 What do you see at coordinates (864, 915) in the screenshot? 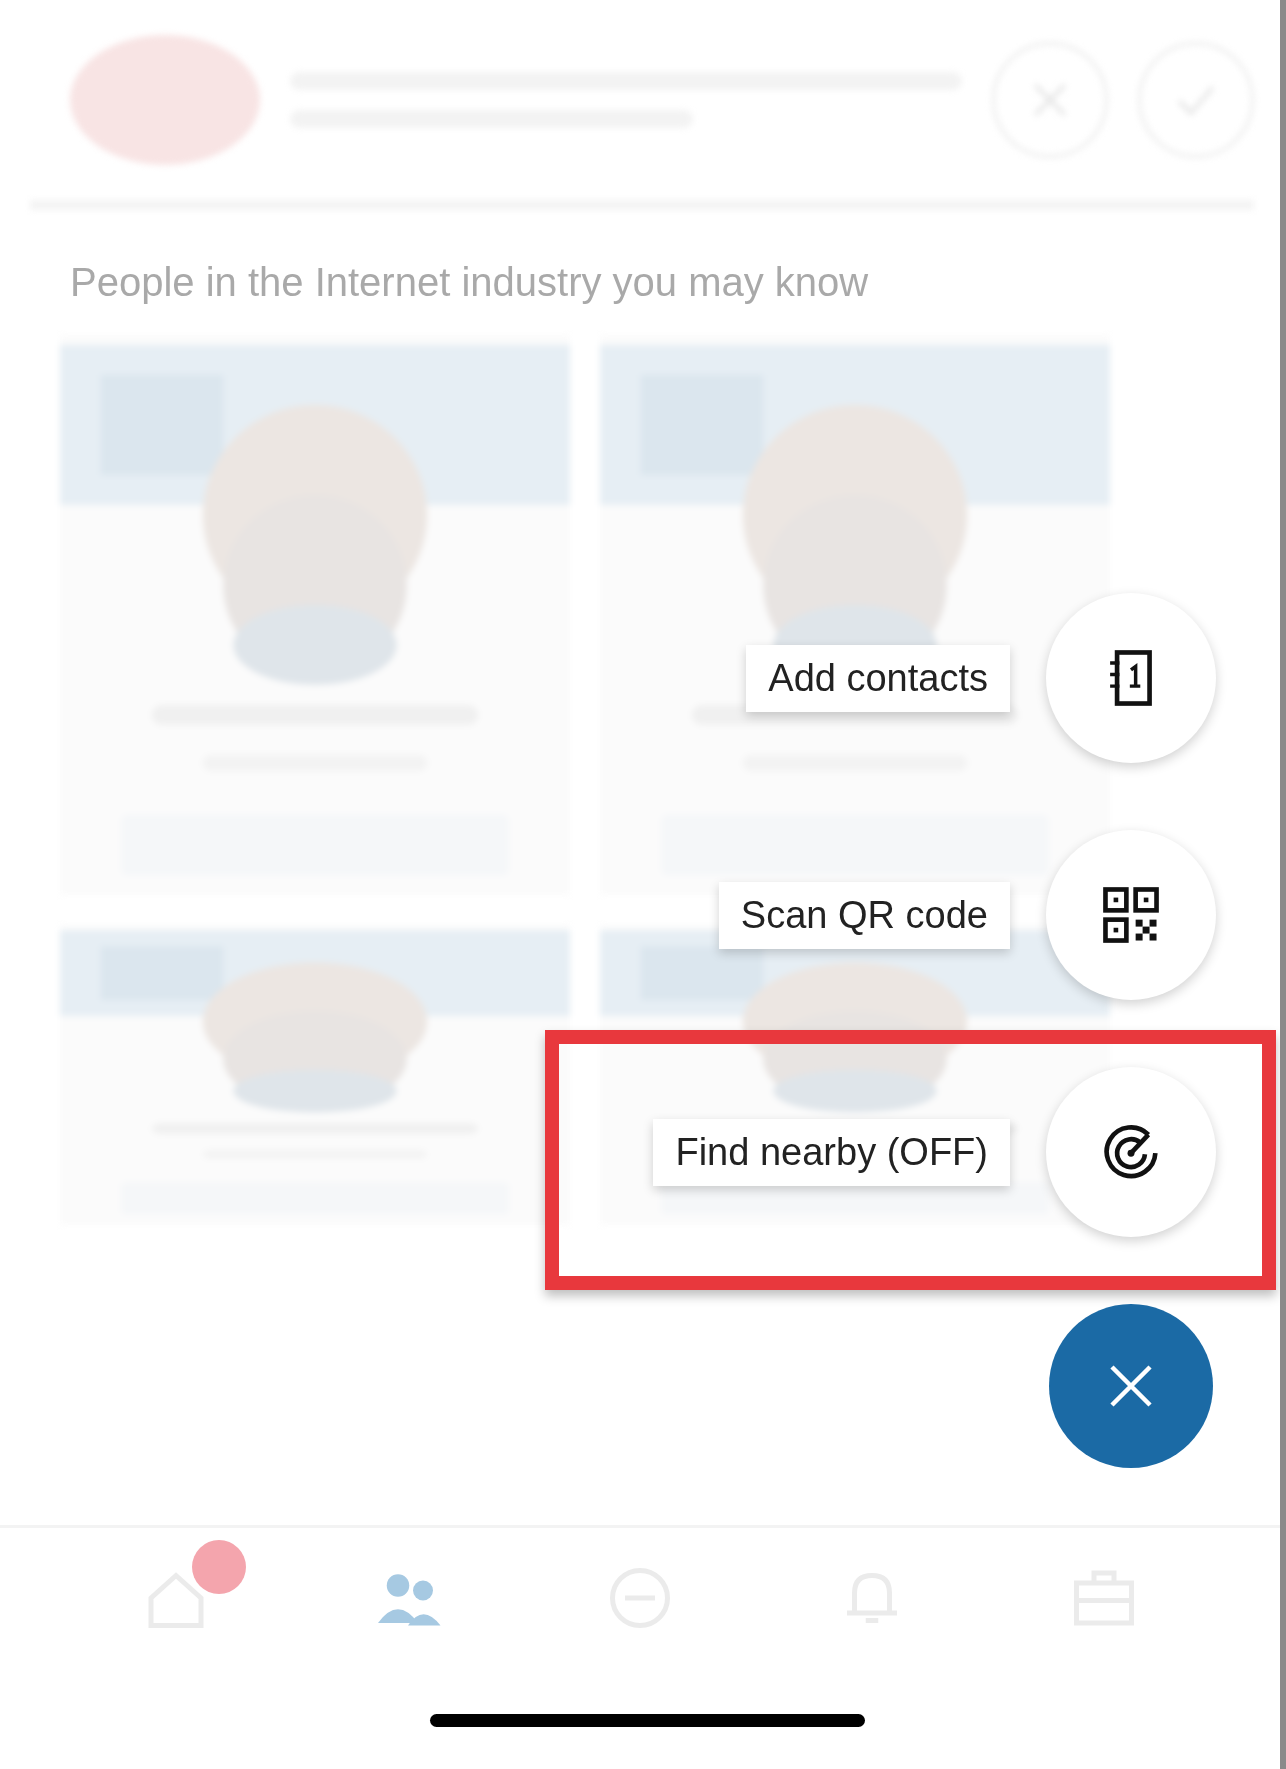
I see `action-label: Scan QR code` at bounding box center [864, 915].